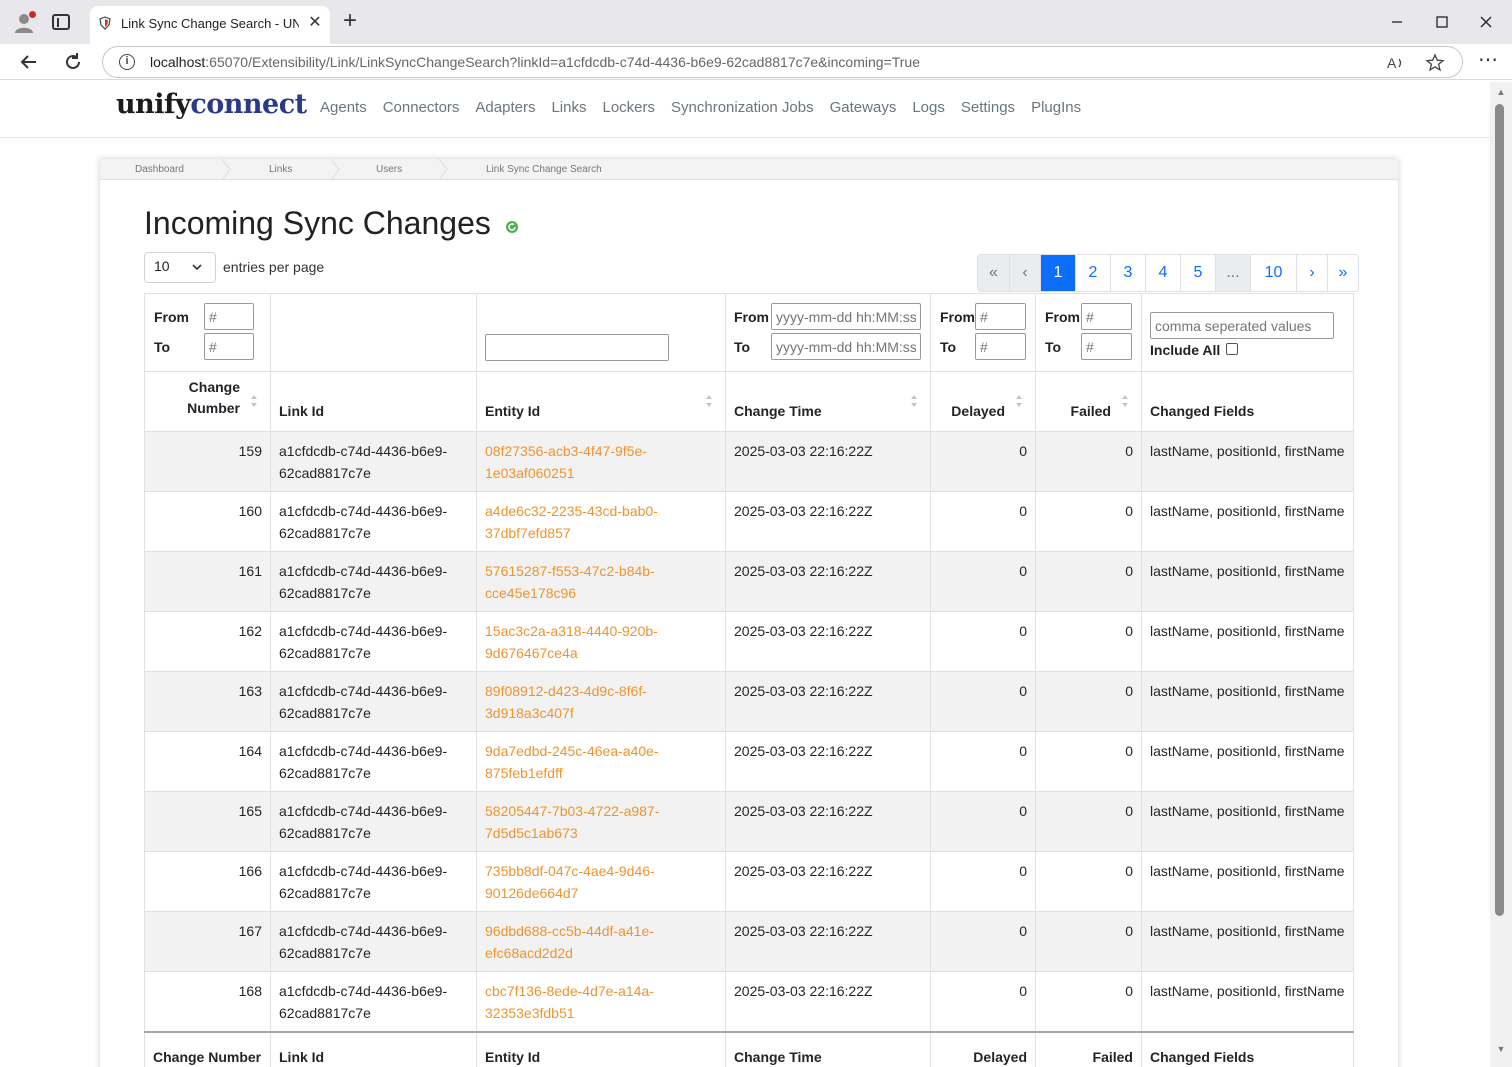 This screenshot has width=1512, height=1067. I want to click on entity-id-link: 735bb8df-047c-4ae4-9d46-90126de664d7, so click(570, 882).